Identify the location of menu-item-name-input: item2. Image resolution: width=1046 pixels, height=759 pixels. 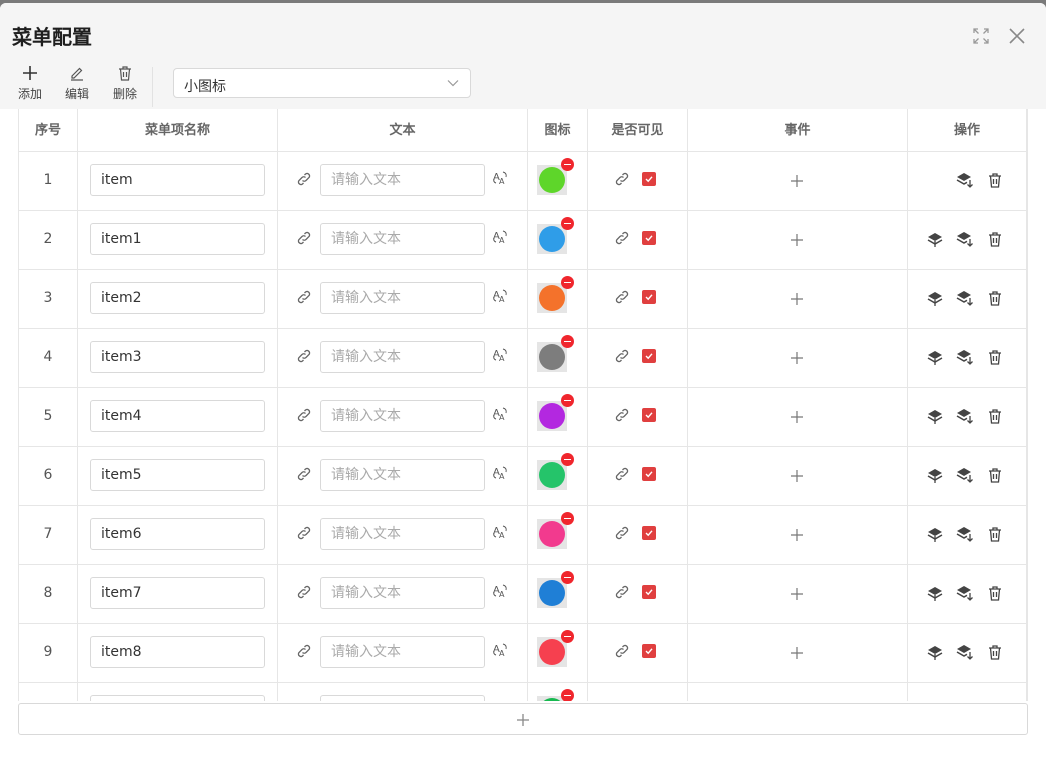
(177, 298).